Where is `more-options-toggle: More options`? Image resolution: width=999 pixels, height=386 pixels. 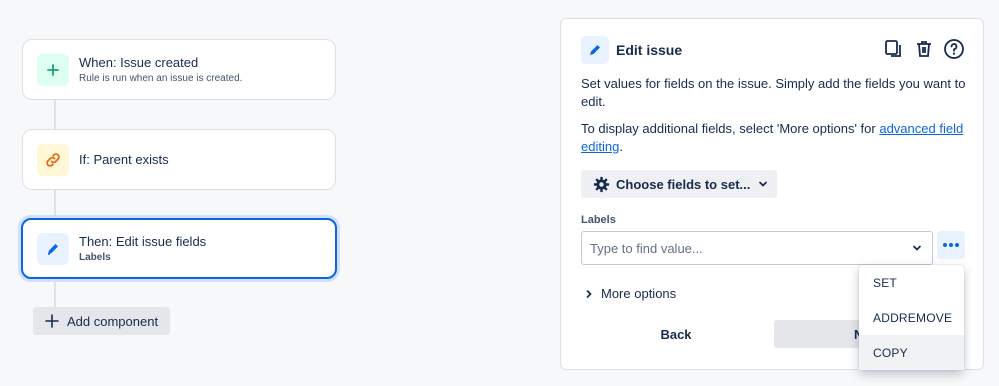
more-options-toggle: More options is located at coordinates (630, 293).